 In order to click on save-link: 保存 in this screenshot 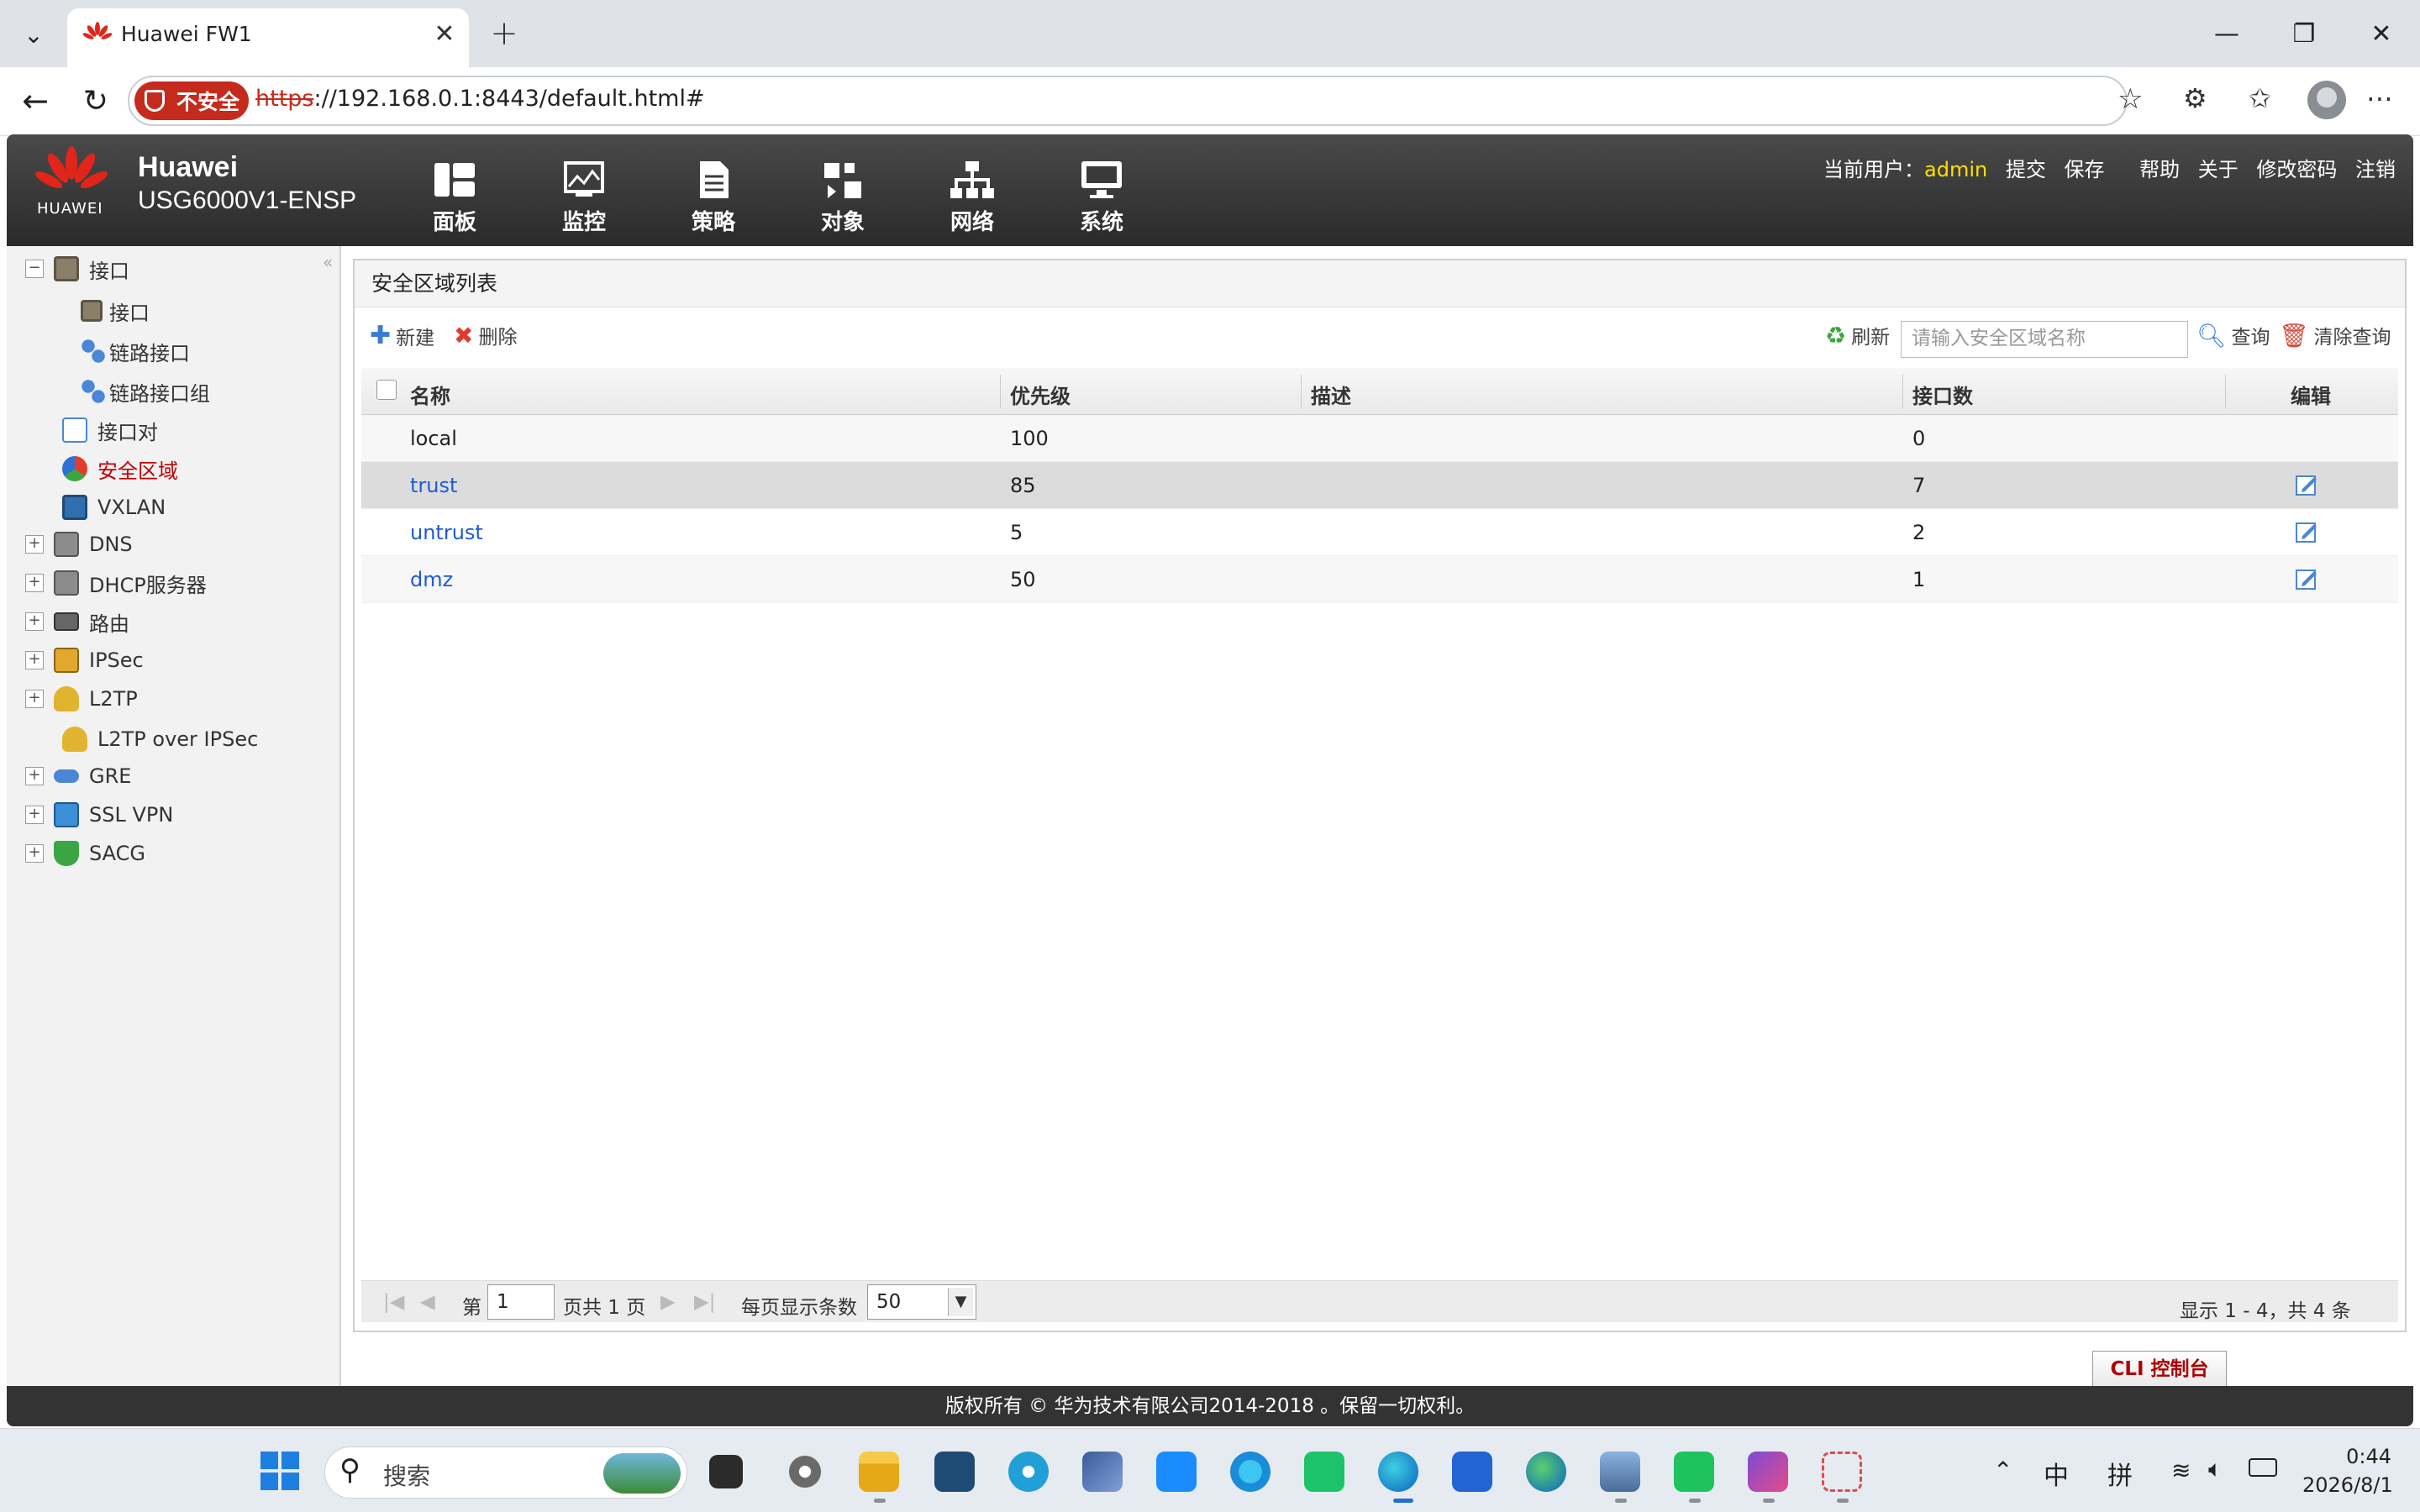, I will do `click(2084, 169)`.